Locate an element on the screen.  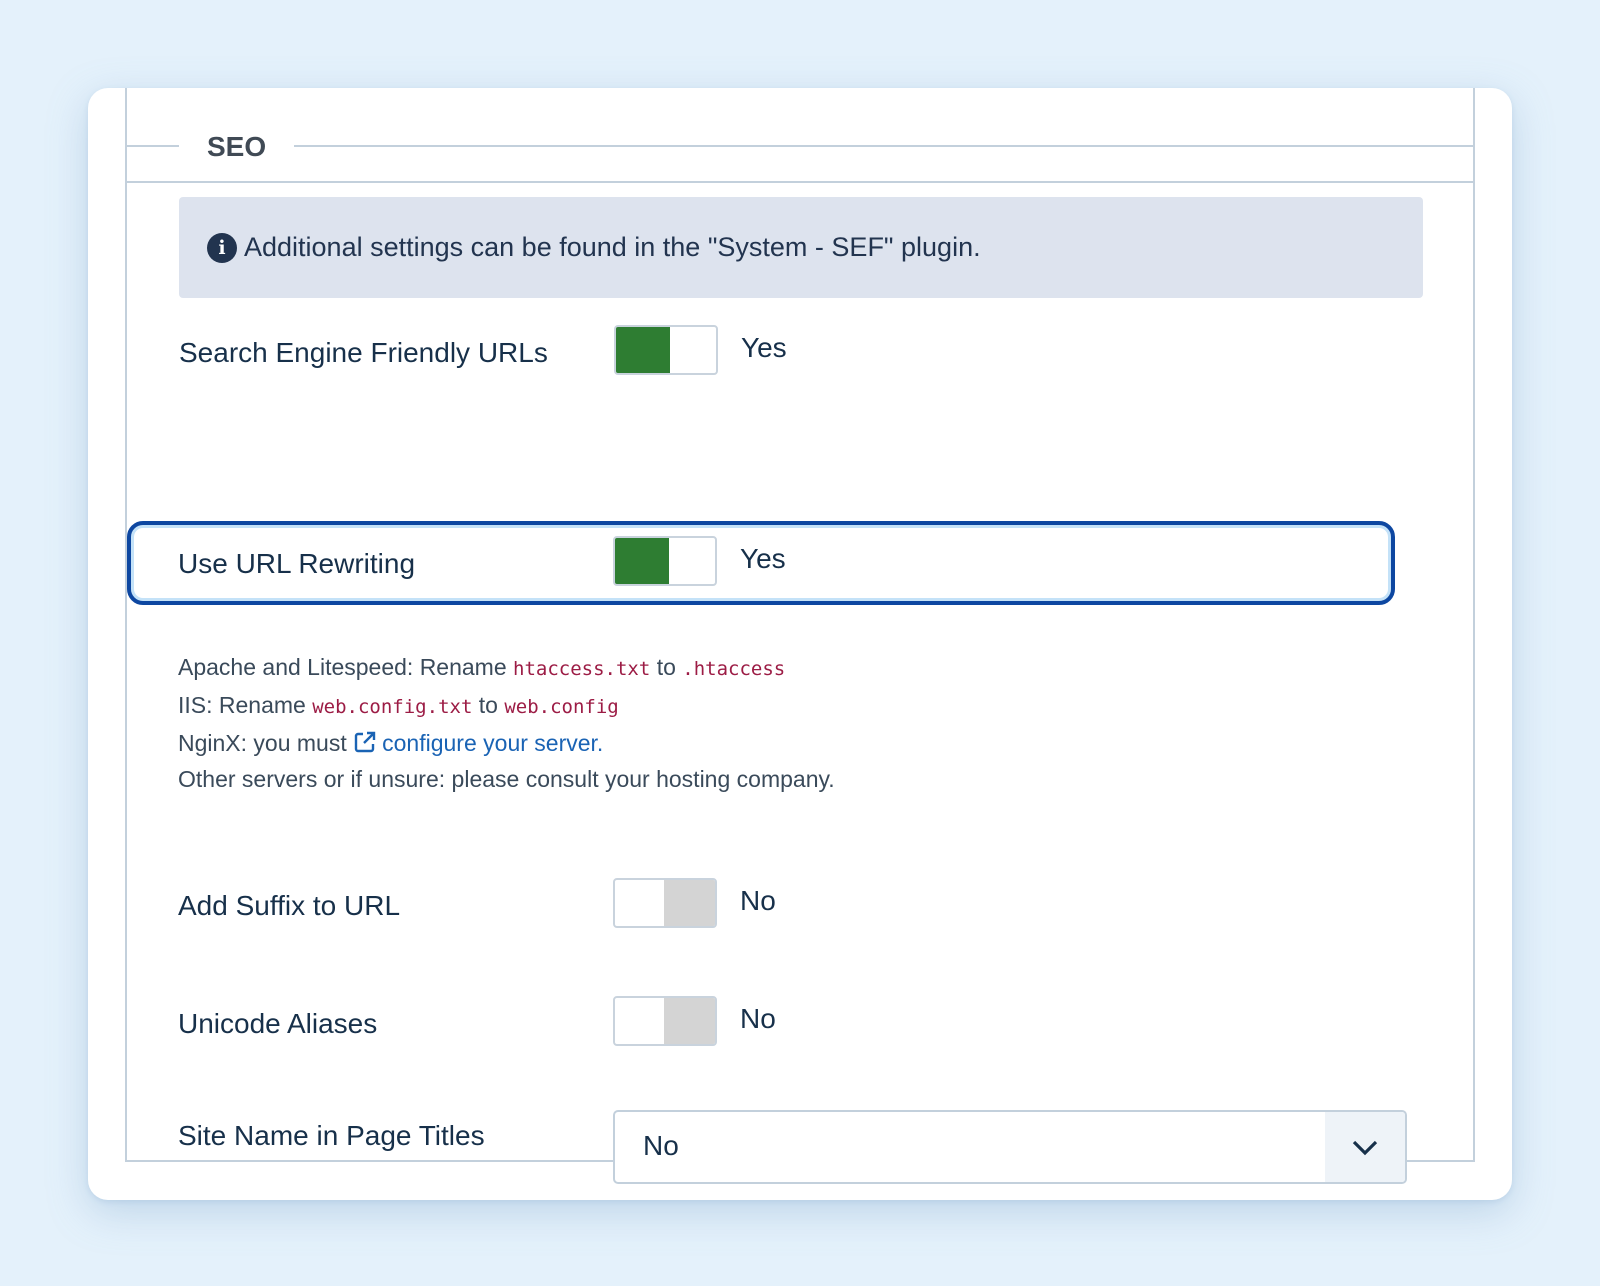
help-line-nginx: NginX: you must configure your server. is located at coordinates (506, 743).